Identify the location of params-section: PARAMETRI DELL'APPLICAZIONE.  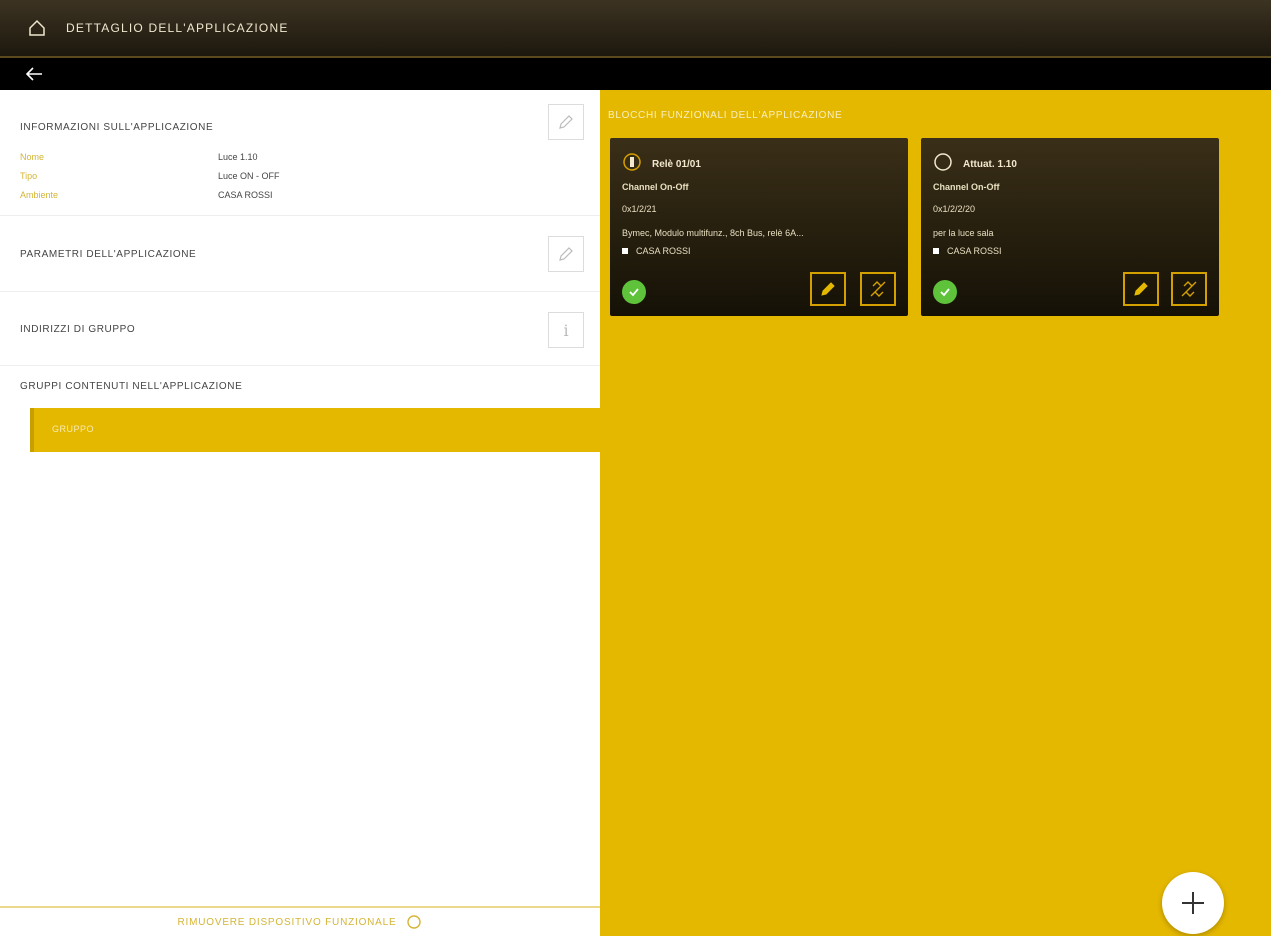
(300, 254).